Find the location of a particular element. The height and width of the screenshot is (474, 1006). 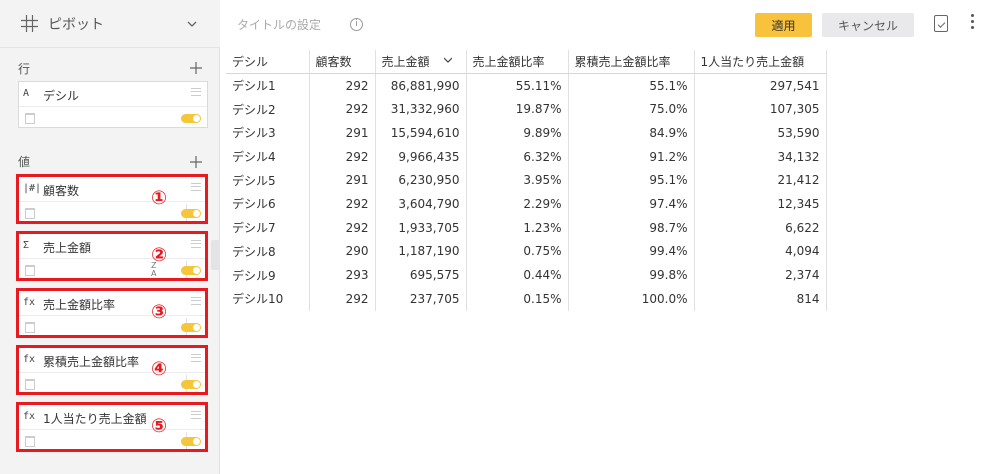

table-cell: 0.75% is located at coordinates (517, 251).